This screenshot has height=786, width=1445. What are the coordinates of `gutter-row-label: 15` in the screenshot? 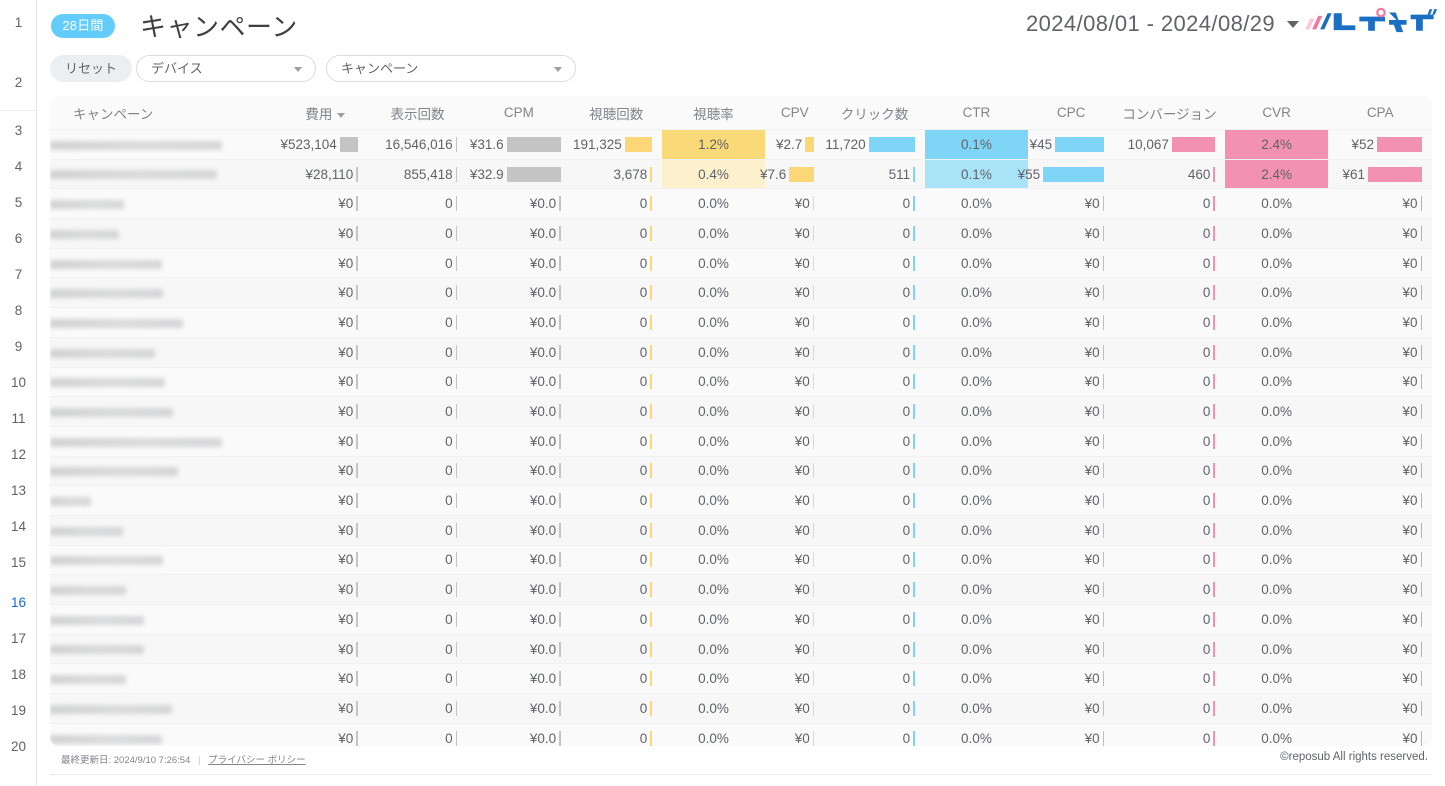 It's located at (18, 562).